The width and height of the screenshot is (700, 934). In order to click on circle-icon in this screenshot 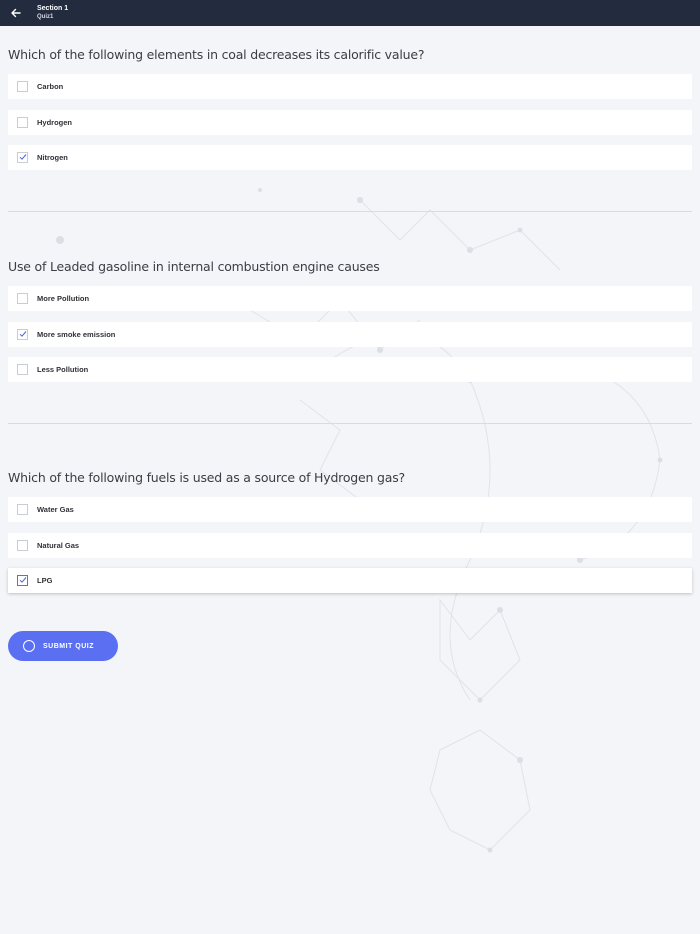, I will do `click(29, 646)`.